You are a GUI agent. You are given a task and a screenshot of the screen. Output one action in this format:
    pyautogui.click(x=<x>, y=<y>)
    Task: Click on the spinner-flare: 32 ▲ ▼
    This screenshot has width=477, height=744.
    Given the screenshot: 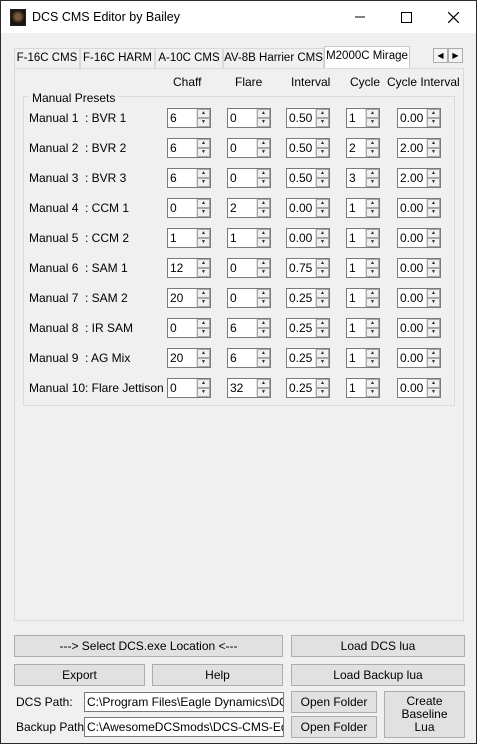 What is the action you would take?
    pyautogui.click(x=249, y=388)
    